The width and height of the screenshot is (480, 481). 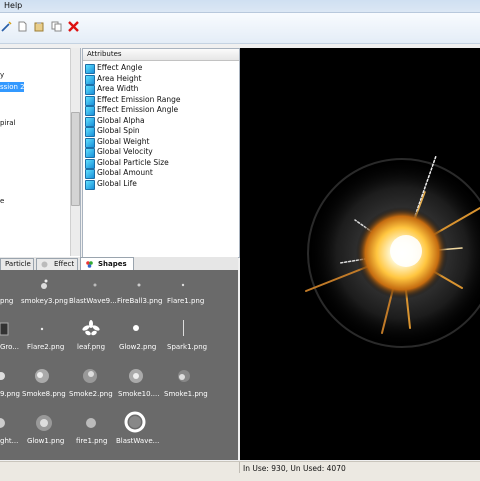 I want to click on smokey3-thumb-icon, so click(x=44, y=285).